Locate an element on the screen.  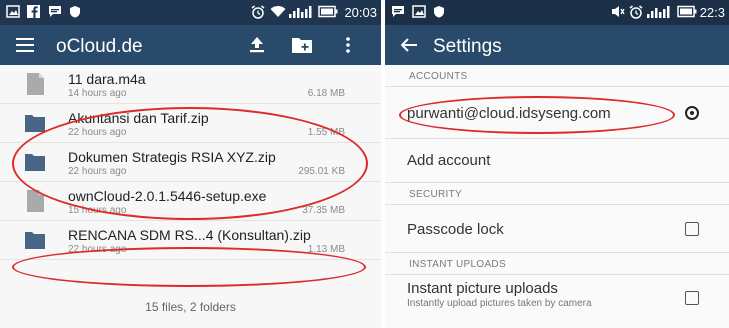
file-time: 14 hours ago is located at coordinates (97, 93).